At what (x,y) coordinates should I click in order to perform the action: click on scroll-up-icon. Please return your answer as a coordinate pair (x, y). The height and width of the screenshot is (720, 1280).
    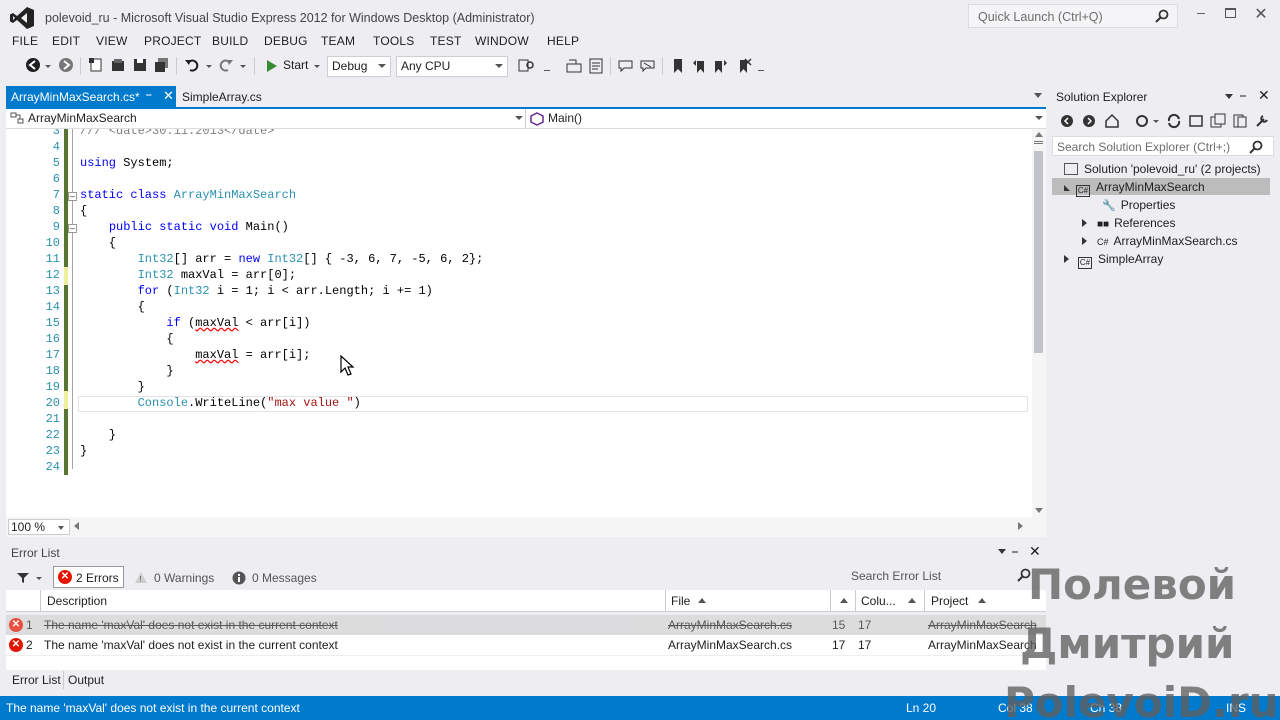
    Looking at the image, I should click on (1039, 134).